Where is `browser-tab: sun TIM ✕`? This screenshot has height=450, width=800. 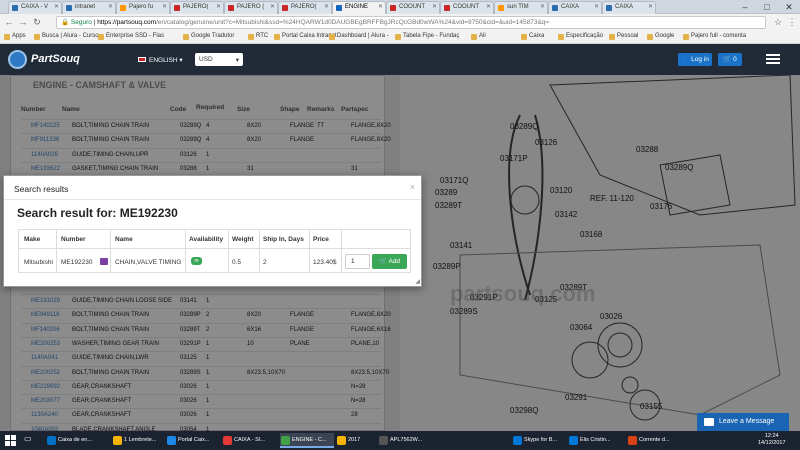 browser-tab: sun TIM ✕ is located at coordinates (521, 7).